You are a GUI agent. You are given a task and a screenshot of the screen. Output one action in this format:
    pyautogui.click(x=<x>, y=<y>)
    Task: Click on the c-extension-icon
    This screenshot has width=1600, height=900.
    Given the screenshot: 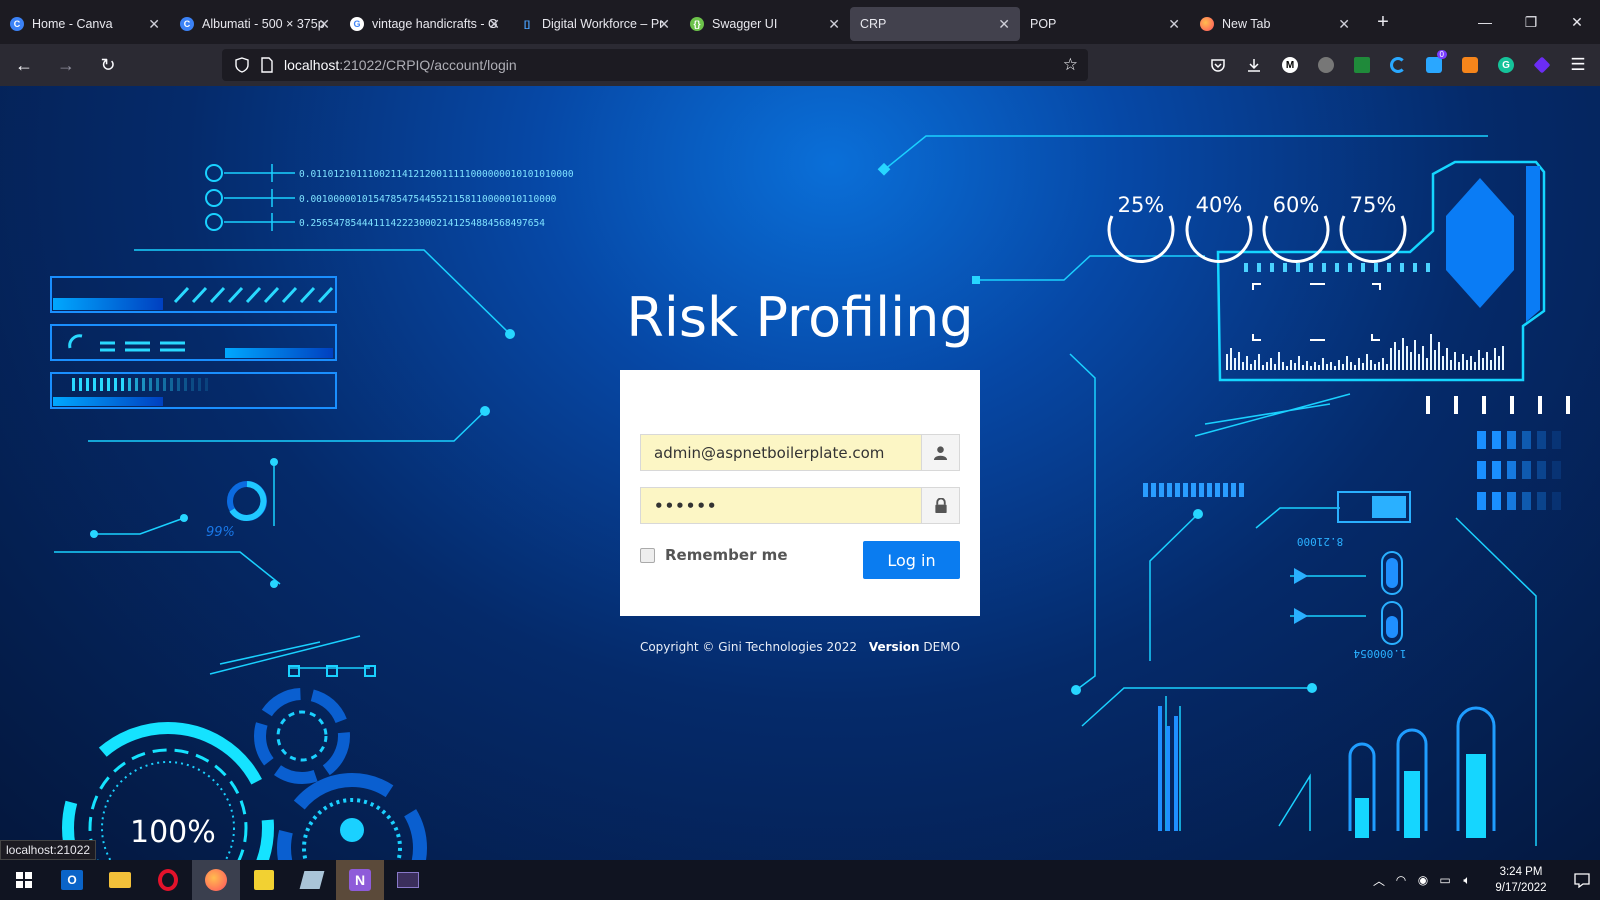 What is the action you would take?
    pyautogui.click(x=1398, y=65)
    